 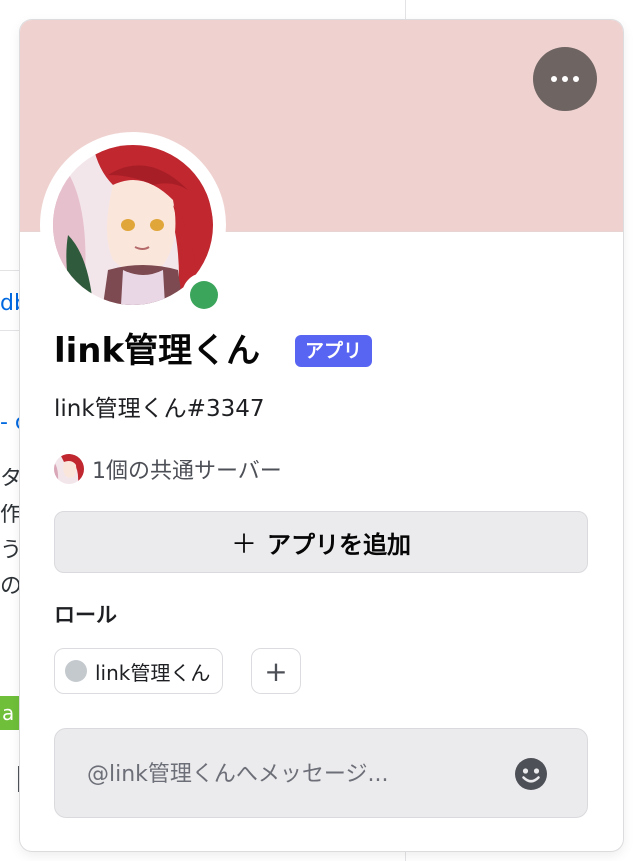 I want to click on display-name: link管理くん, so click(x=157, y=351).